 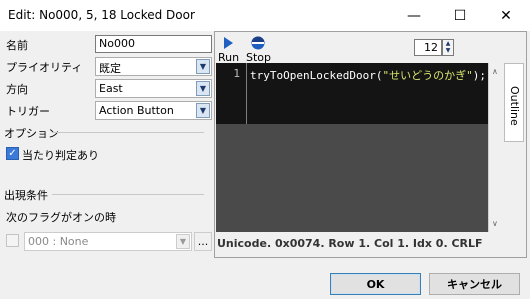 I want to click on direction-label: 方向, so click(x=17, y=89).